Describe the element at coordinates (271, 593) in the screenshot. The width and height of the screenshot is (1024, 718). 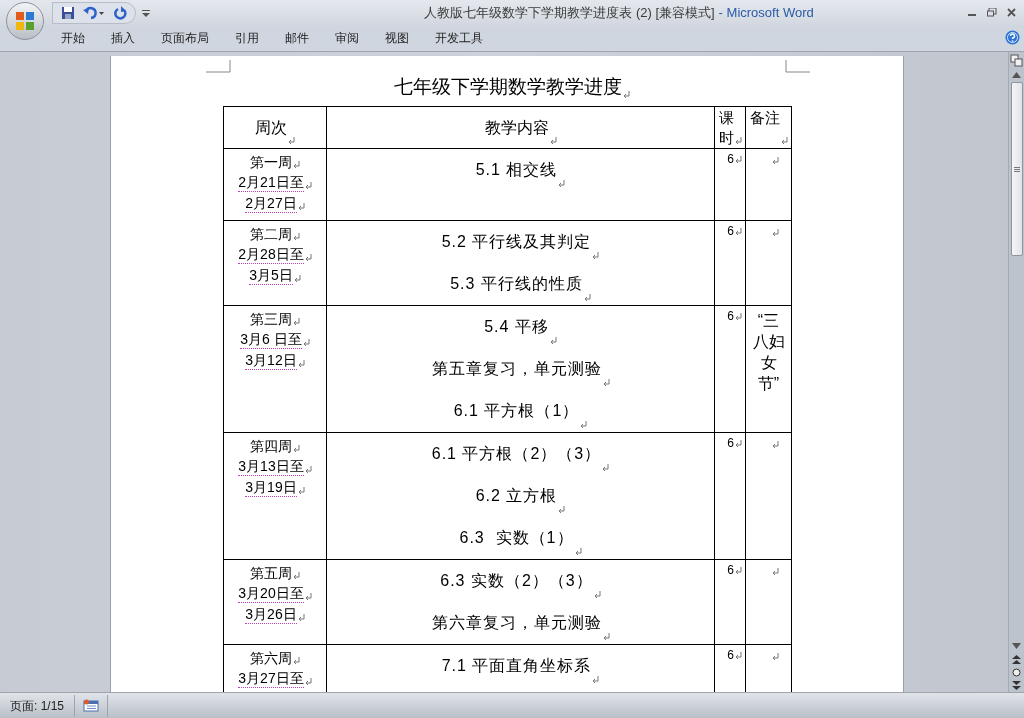
I see `date-range: 3月20日至` at that location.